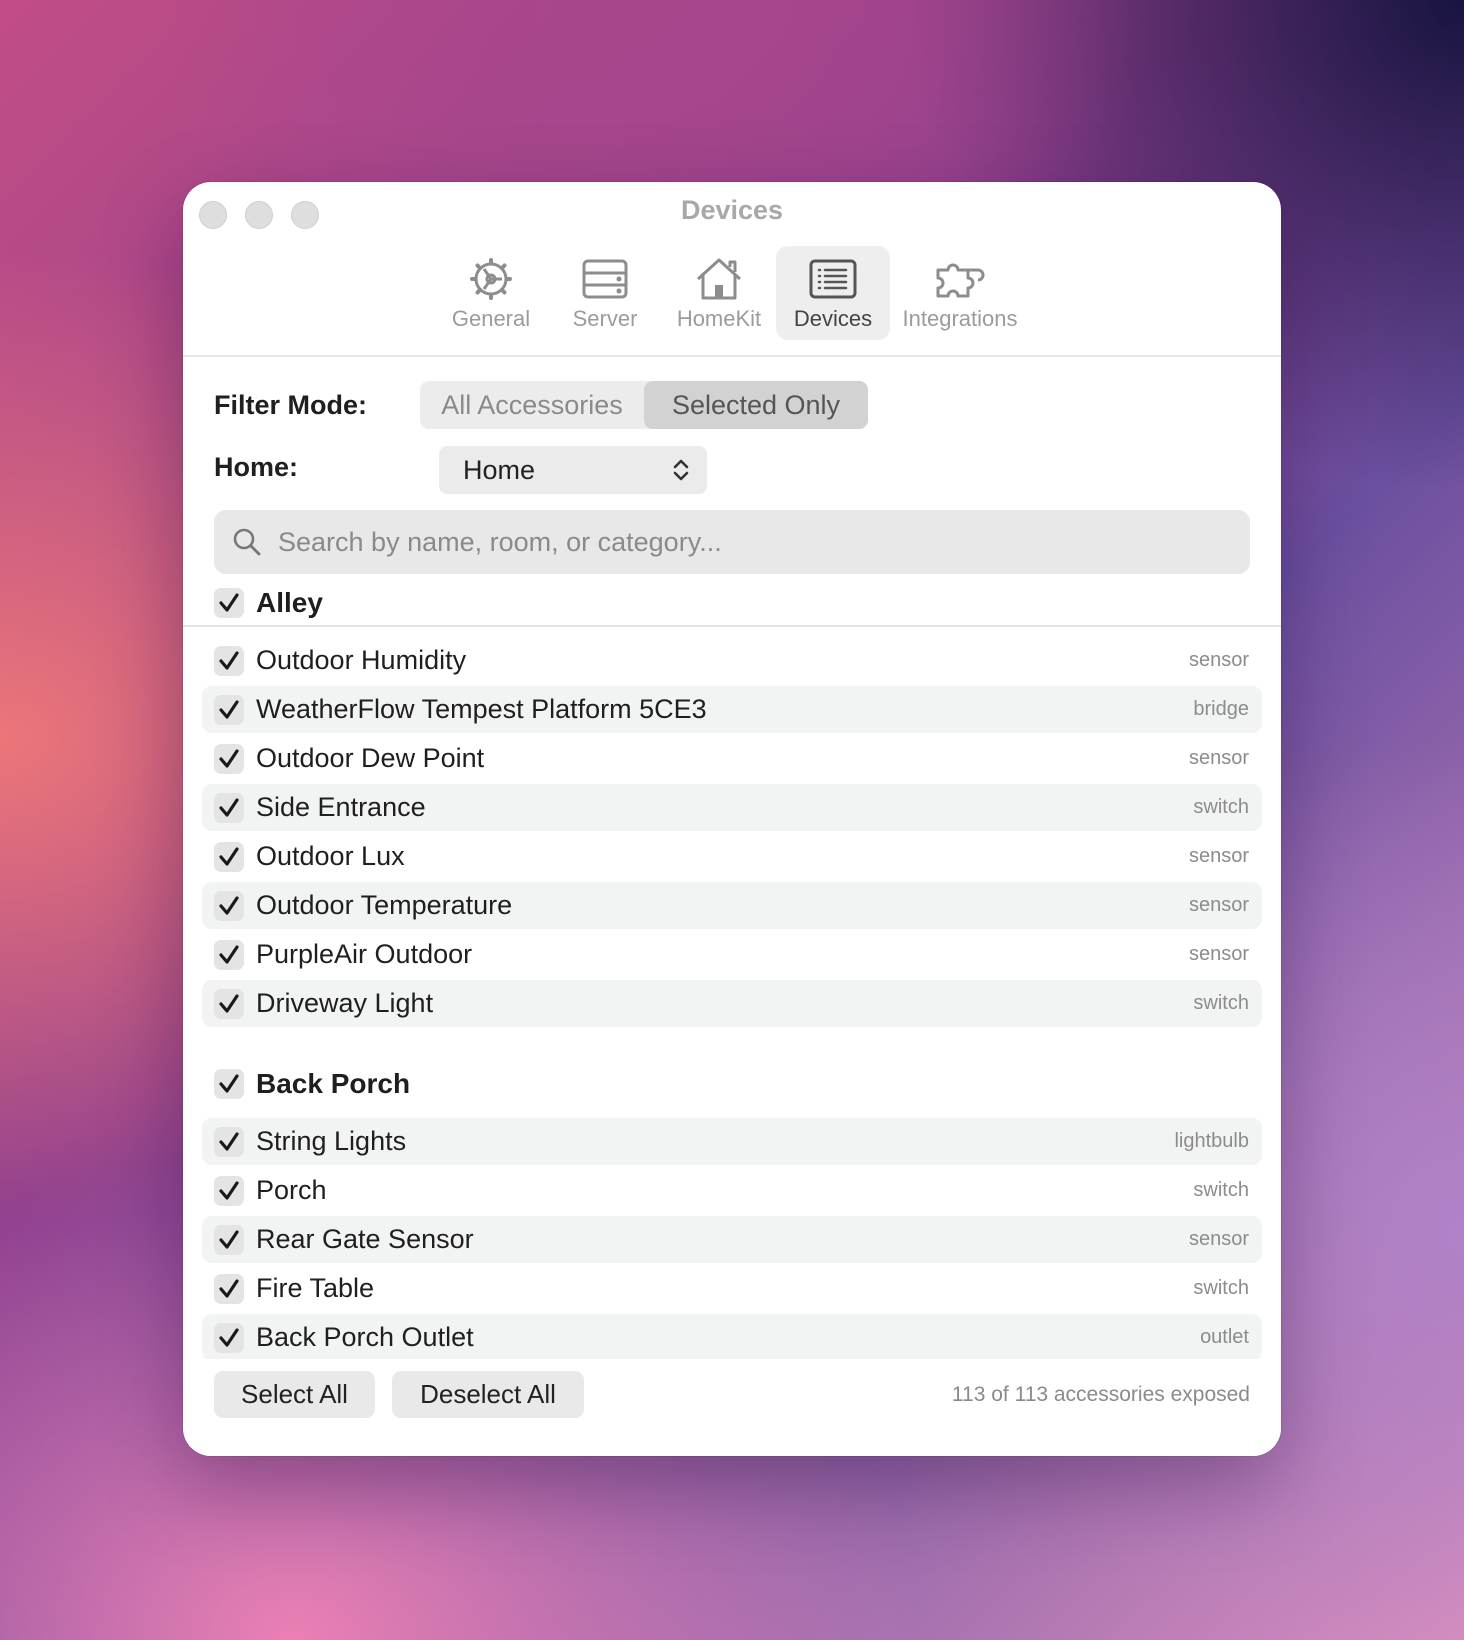  I want to click on item-name: Rear Gate Sensor, so click(365, 1239).